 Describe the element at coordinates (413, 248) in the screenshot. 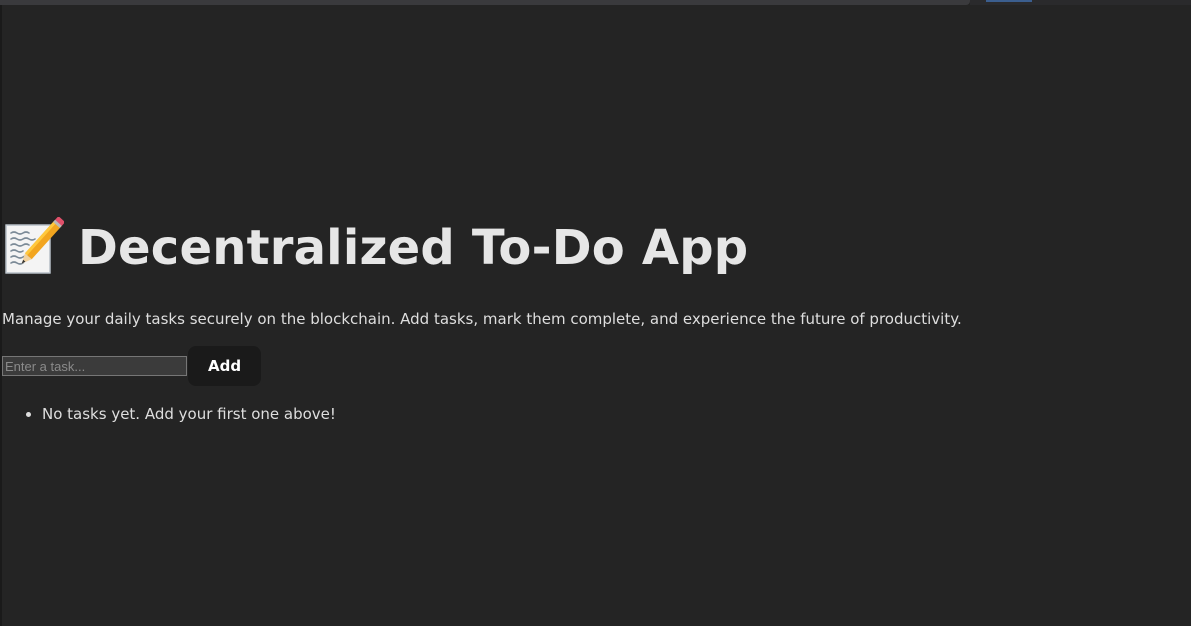

I see `page-title-text: Decentralized To-Do App` at that location.